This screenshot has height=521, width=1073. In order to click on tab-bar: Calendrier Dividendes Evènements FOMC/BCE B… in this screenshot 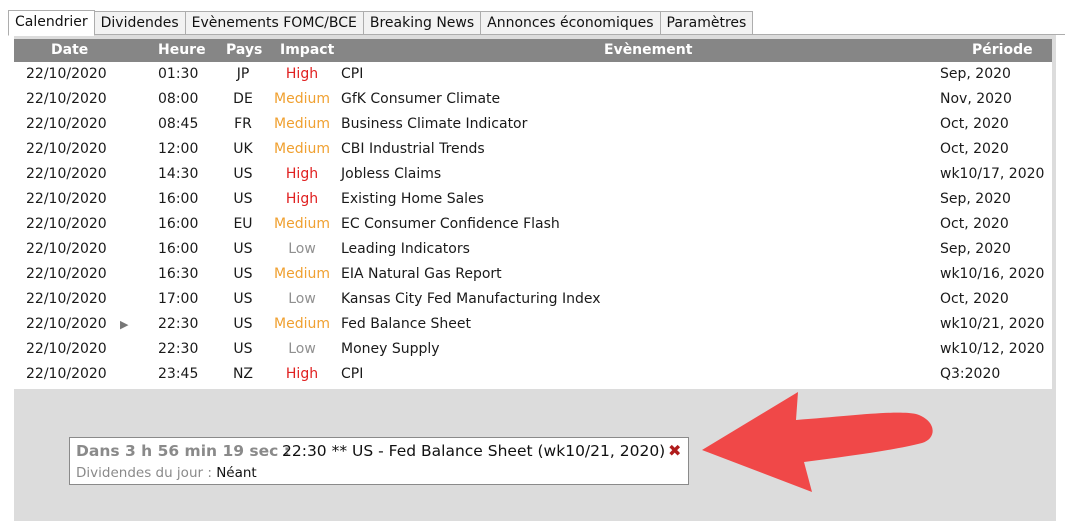, I will do `click(381, 23)`.